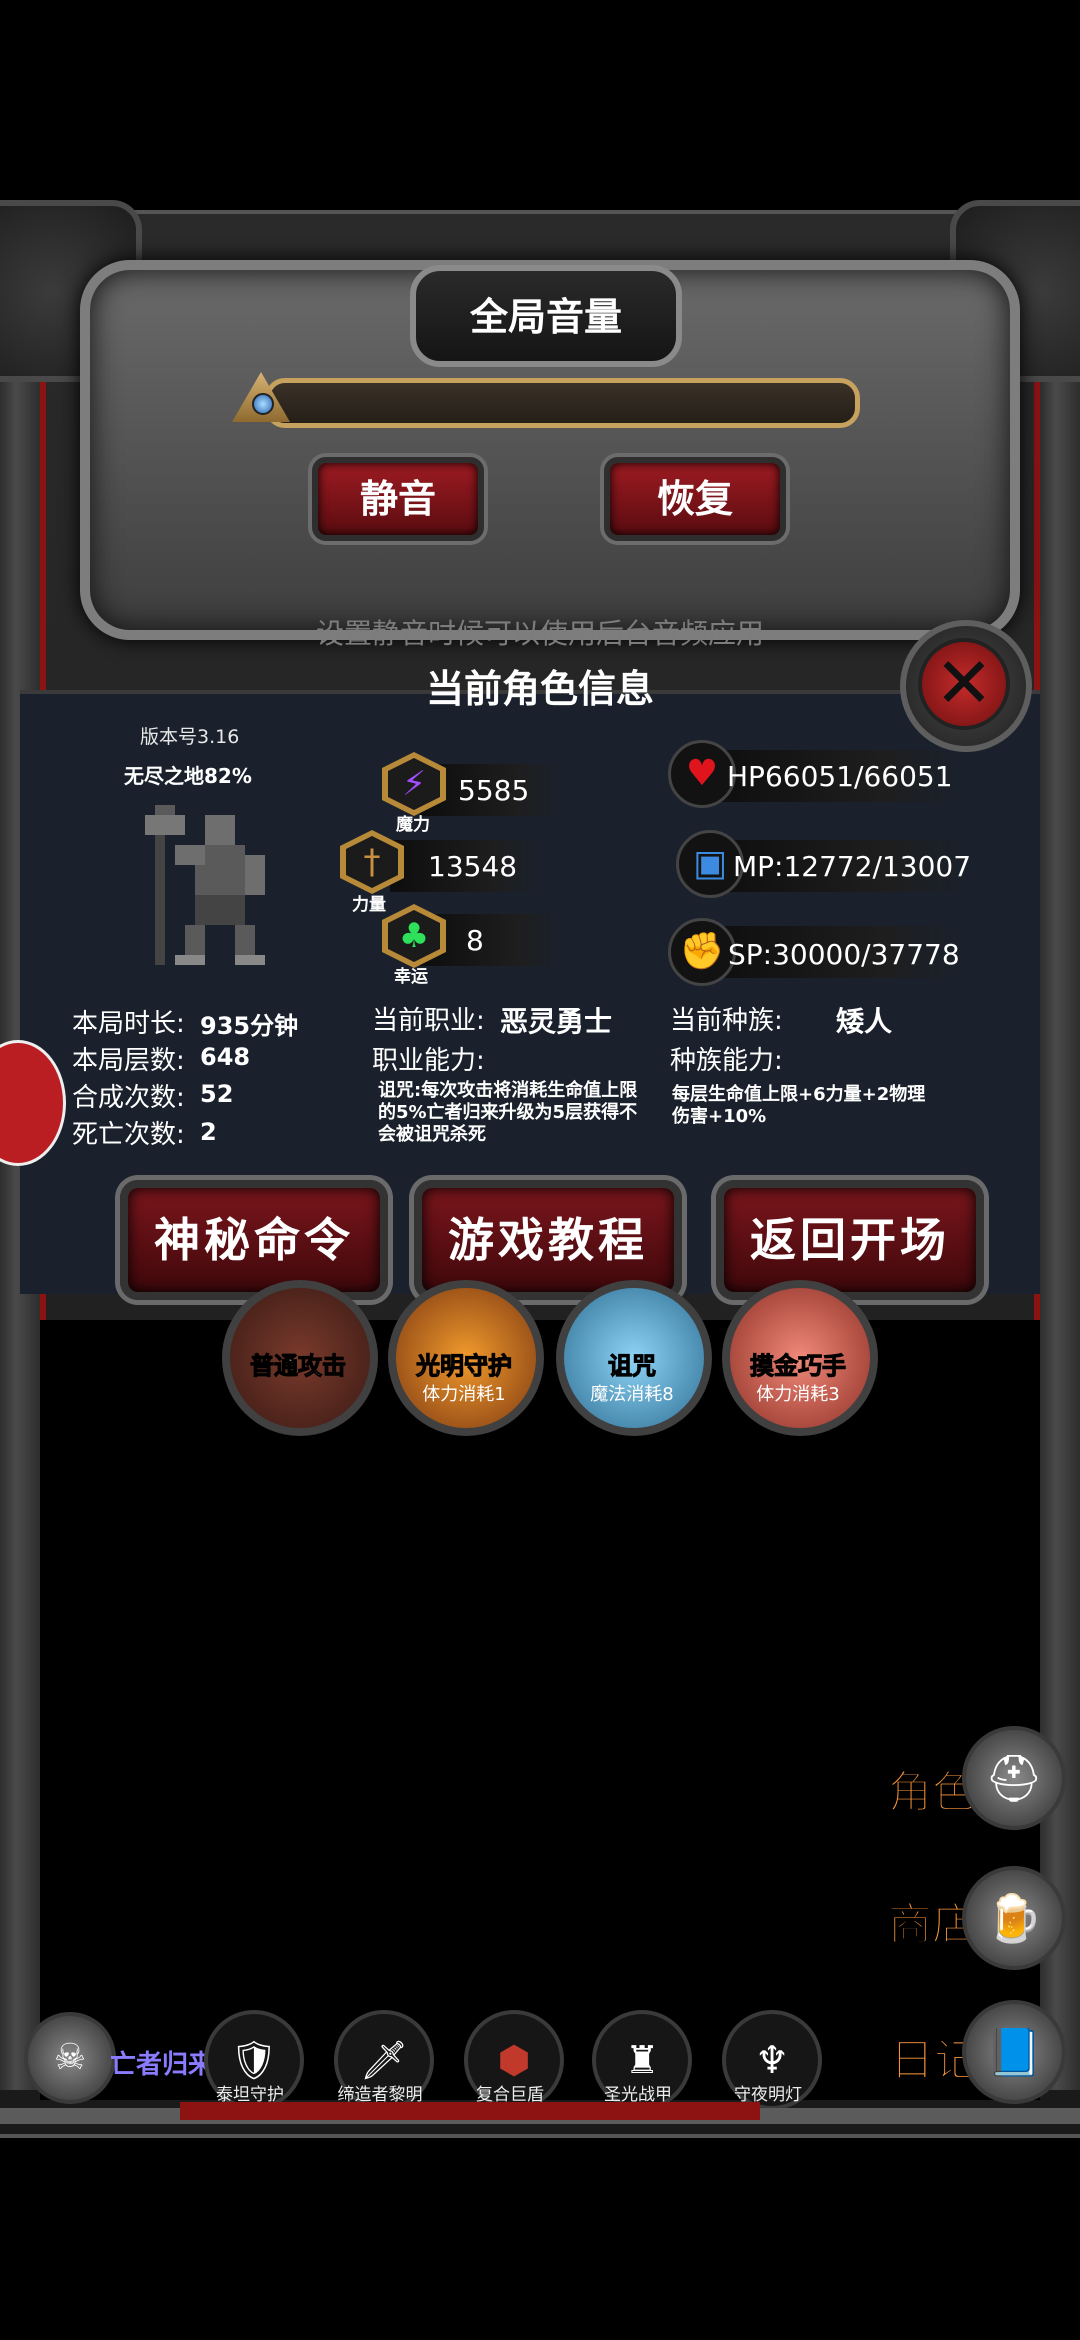 The image size is (1080, 2340). Describe the element at coordinates (852, 866) in the screenshot. I see `mp-value: MP:12772/13007` at that location.